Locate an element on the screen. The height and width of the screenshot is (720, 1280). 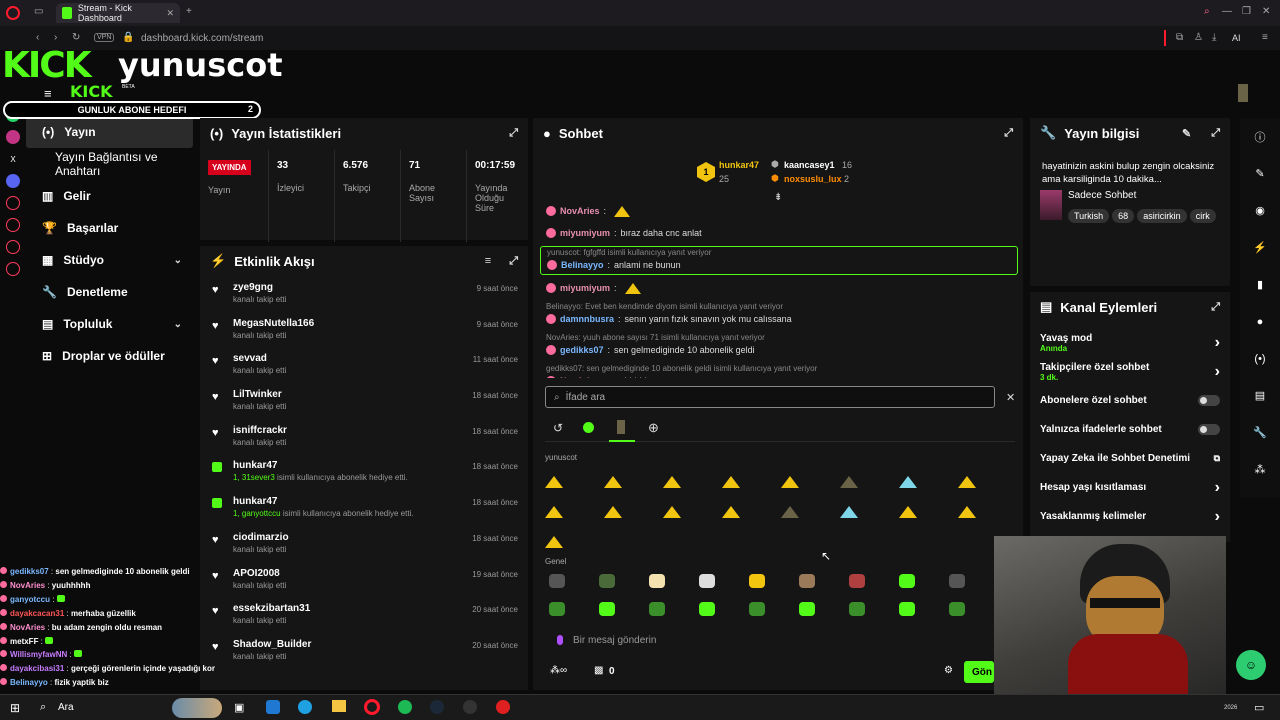
gift-box-icon: ▩ is located at coordinates (598, 670).